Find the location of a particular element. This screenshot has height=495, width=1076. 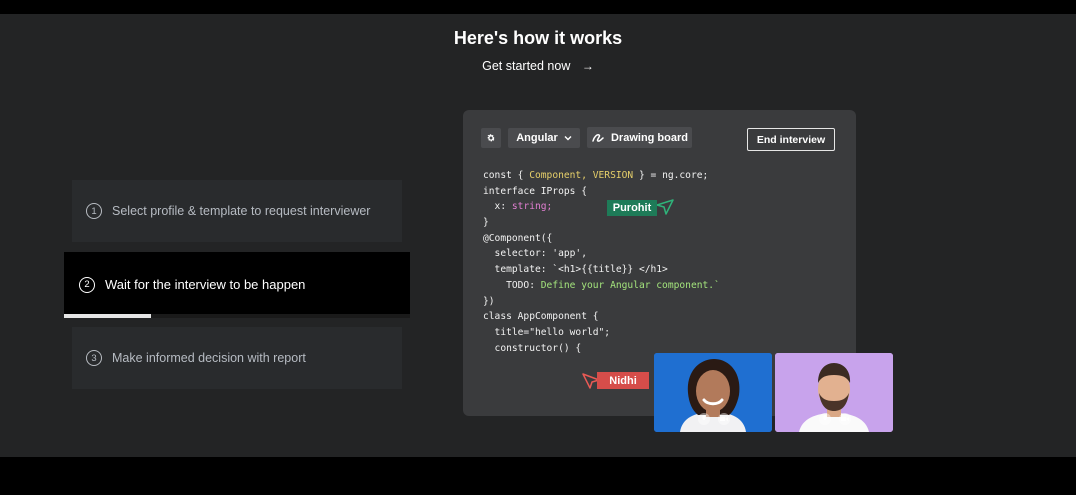

step-number: 2 is located at coordinates (87, 284).